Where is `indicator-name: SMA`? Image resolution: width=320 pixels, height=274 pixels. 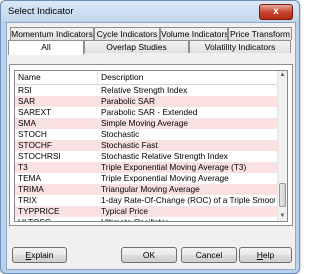 indicator-name: SMA is located at coordinates (27, 123).